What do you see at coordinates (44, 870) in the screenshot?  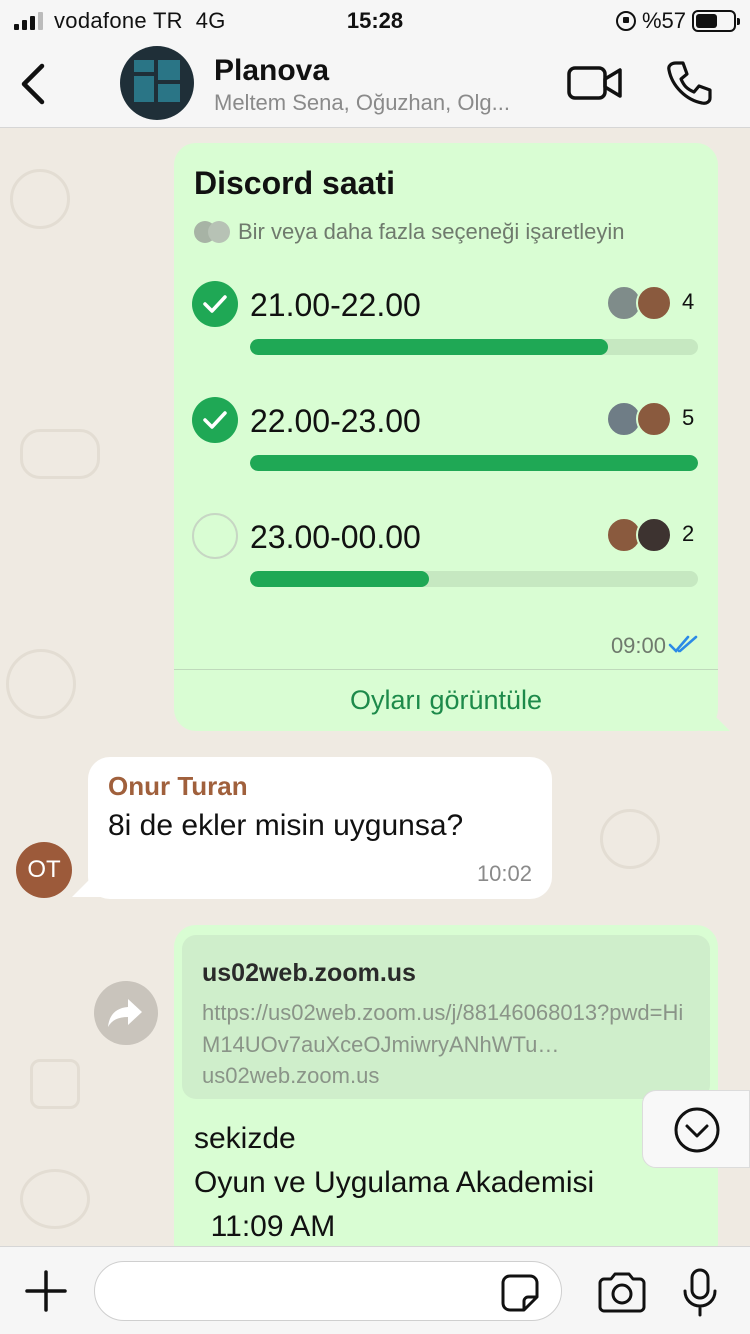 I see `sender-avatar: OT` at bounding box center [44, 870].